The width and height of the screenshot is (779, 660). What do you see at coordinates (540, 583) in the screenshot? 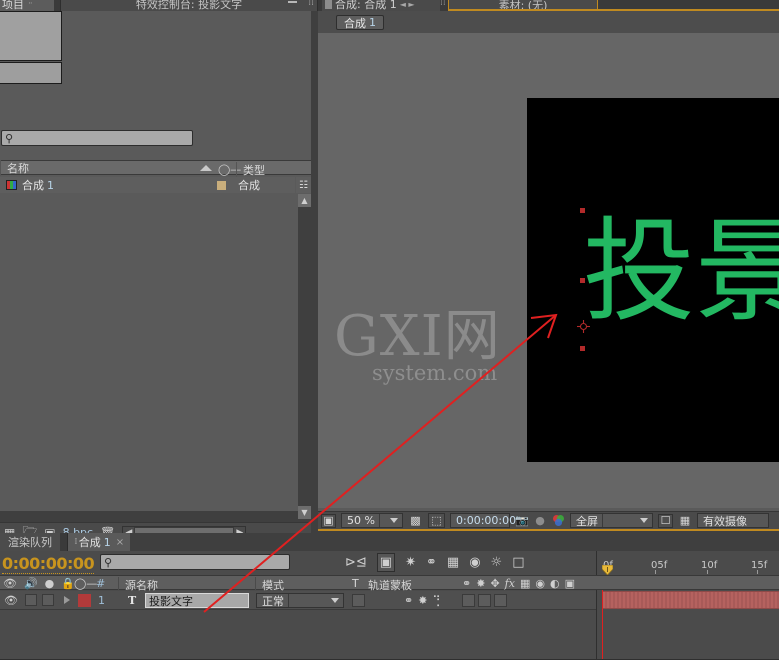
I see `motion-blur-icon-header: ◉` at bounding box center [540, 583].